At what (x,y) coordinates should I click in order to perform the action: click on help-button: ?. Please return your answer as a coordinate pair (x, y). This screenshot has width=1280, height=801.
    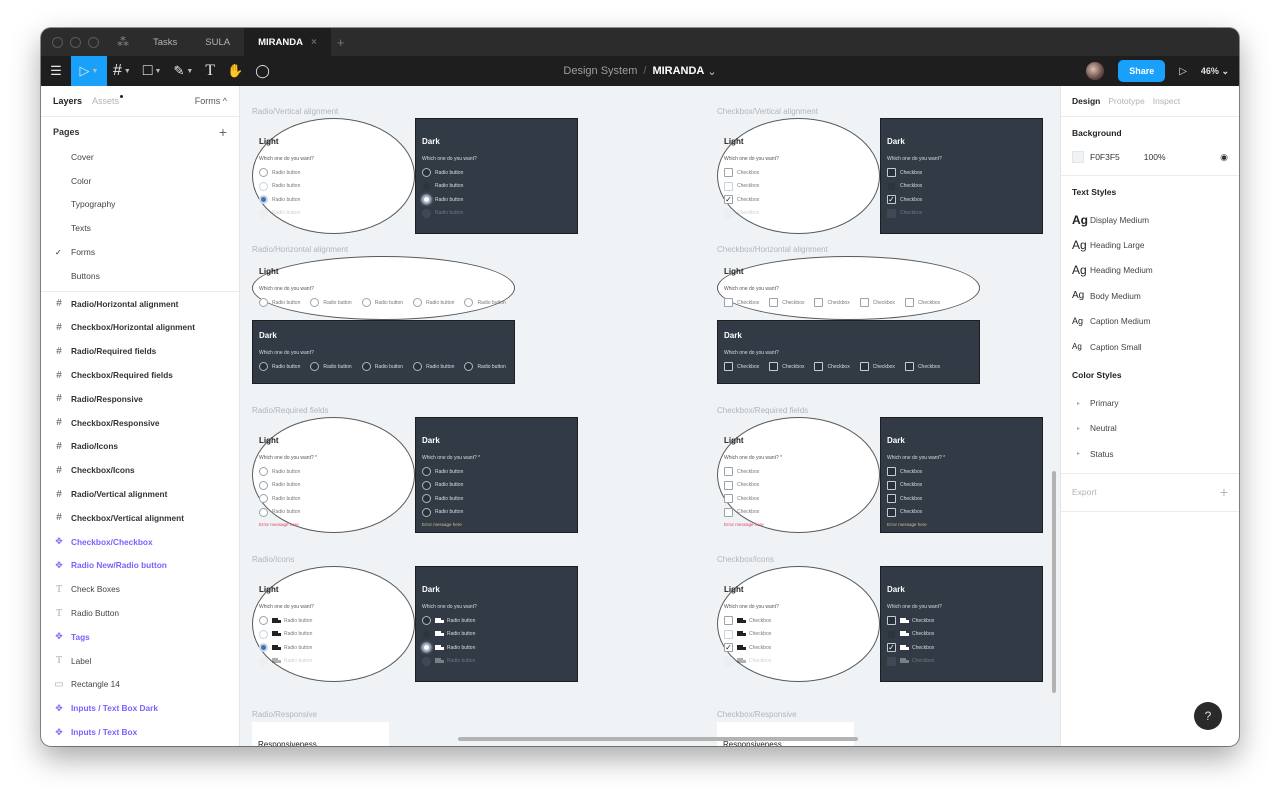
    Looking at the image, I should click on (1208, 716).